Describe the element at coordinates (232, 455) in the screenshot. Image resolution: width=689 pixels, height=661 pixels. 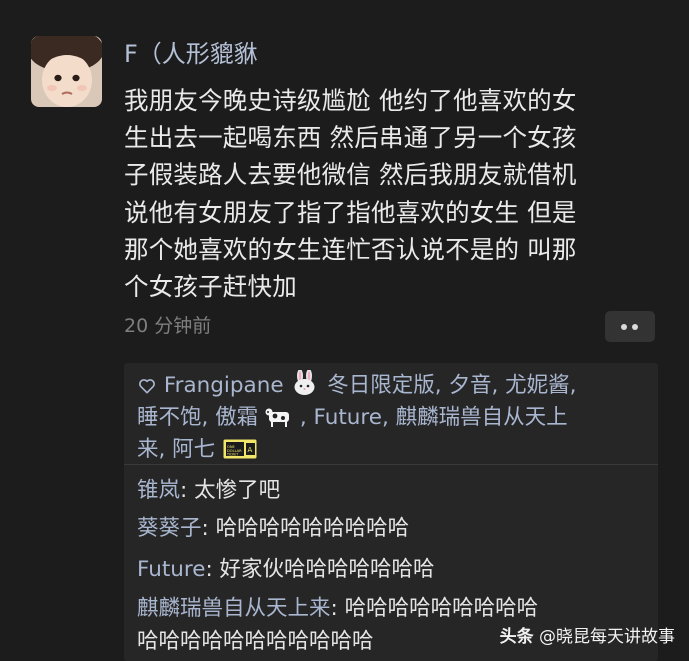
I see `svg-text: TICKET` at that location.